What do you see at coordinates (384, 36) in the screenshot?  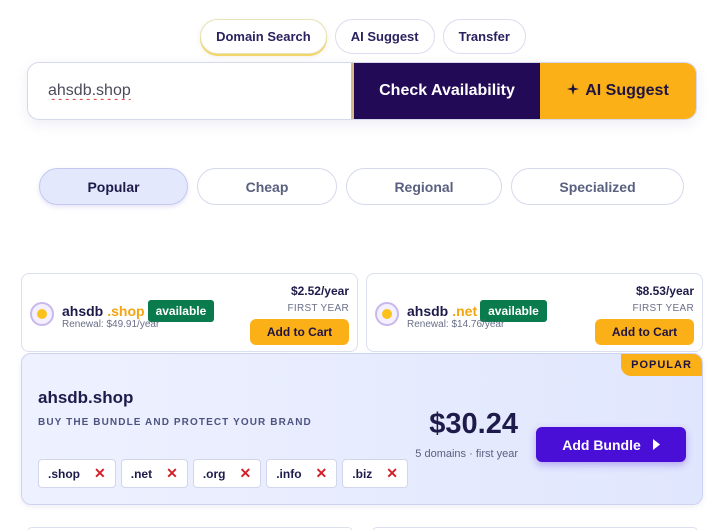 I see `tab-ai-suggest: AI Suggest` at bounding box center [384, 36].